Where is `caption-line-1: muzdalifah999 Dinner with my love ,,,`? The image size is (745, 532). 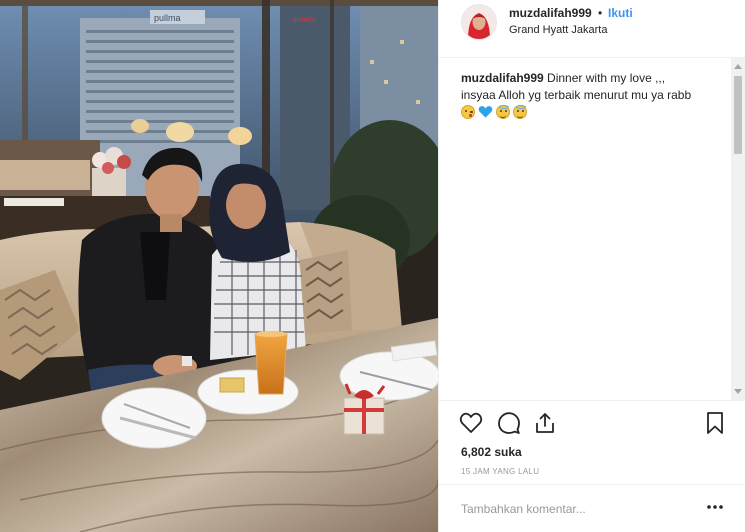 caption-line-1: muzdalifah999 Dinner with my love ,,, is located at coordinates (596, 78).